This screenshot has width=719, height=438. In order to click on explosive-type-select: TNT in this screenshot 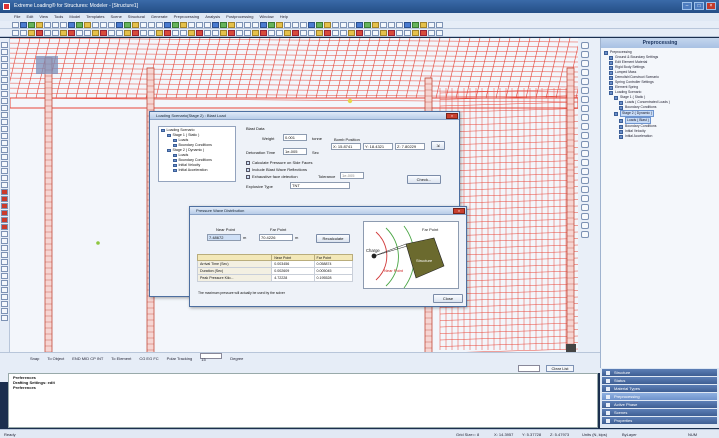, I will do `click(320, 185)`.